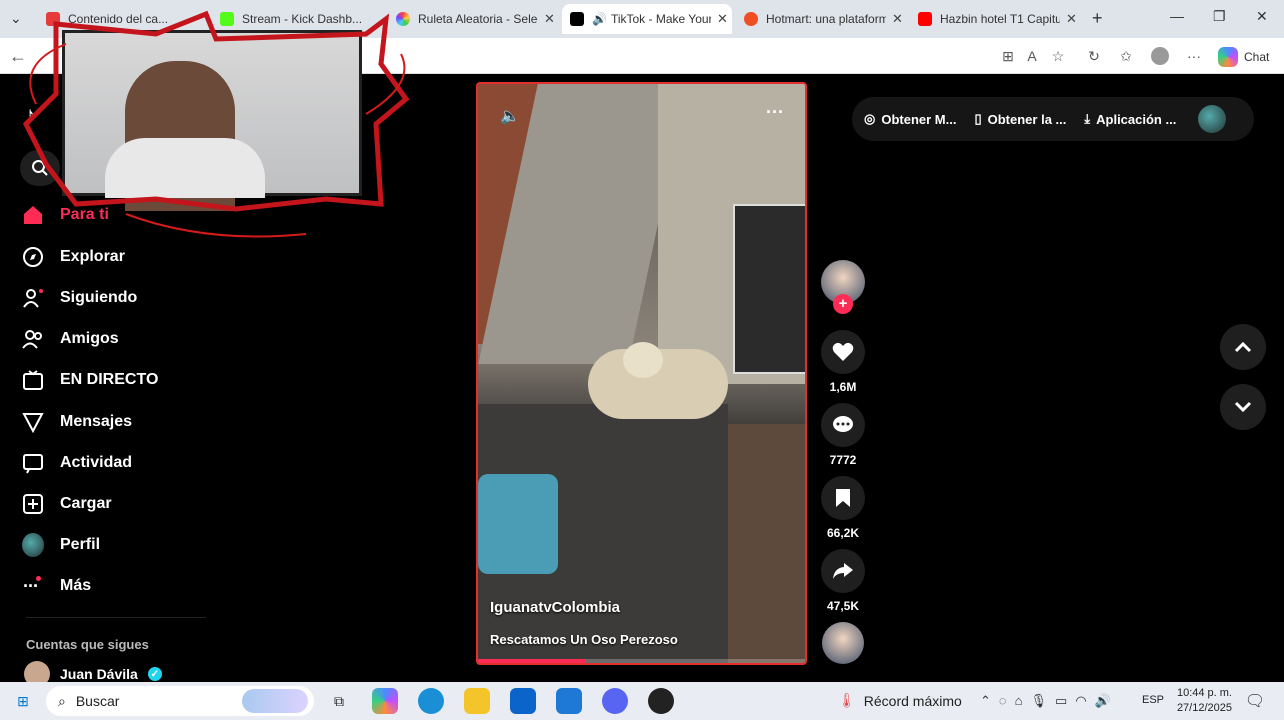 The height and width of the screenshot is (720, 1284). I want to click on notifications-icon: 🗨, so click(1255, 701).